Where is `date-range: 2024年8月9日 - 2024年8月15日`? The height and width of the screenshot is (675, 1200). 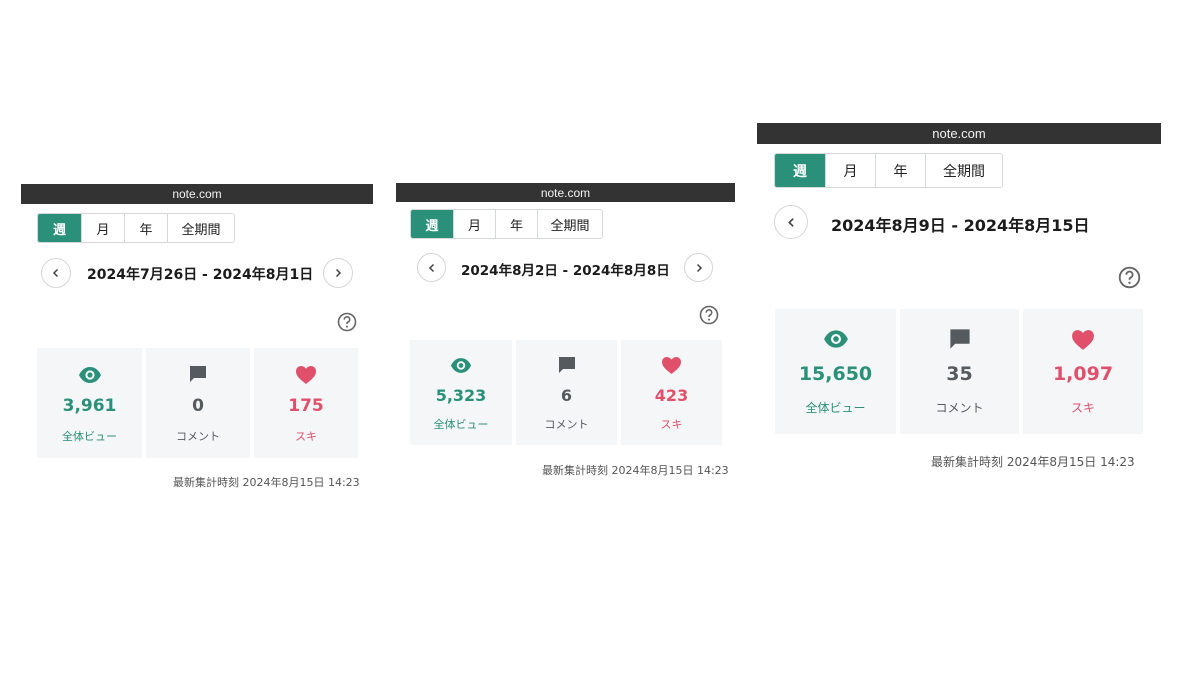
date-range: 2024年8月9日 - 2024年8月15日 is located at coordinates (960, 225).